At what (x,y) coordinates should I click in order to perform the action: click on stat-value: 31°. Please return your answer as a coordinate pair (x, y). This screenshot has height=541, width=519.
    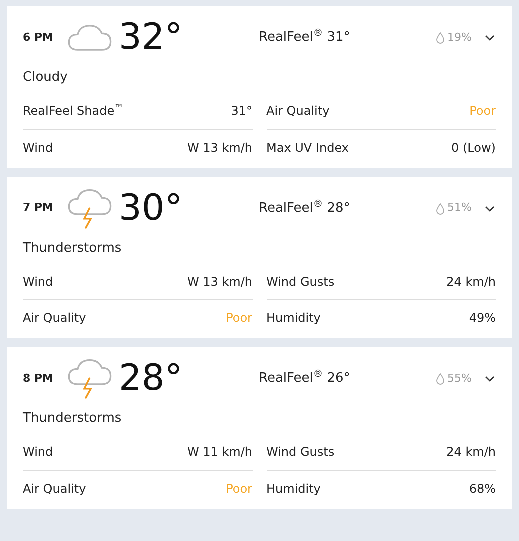
    Looking at the image, I should click on (241, 111).